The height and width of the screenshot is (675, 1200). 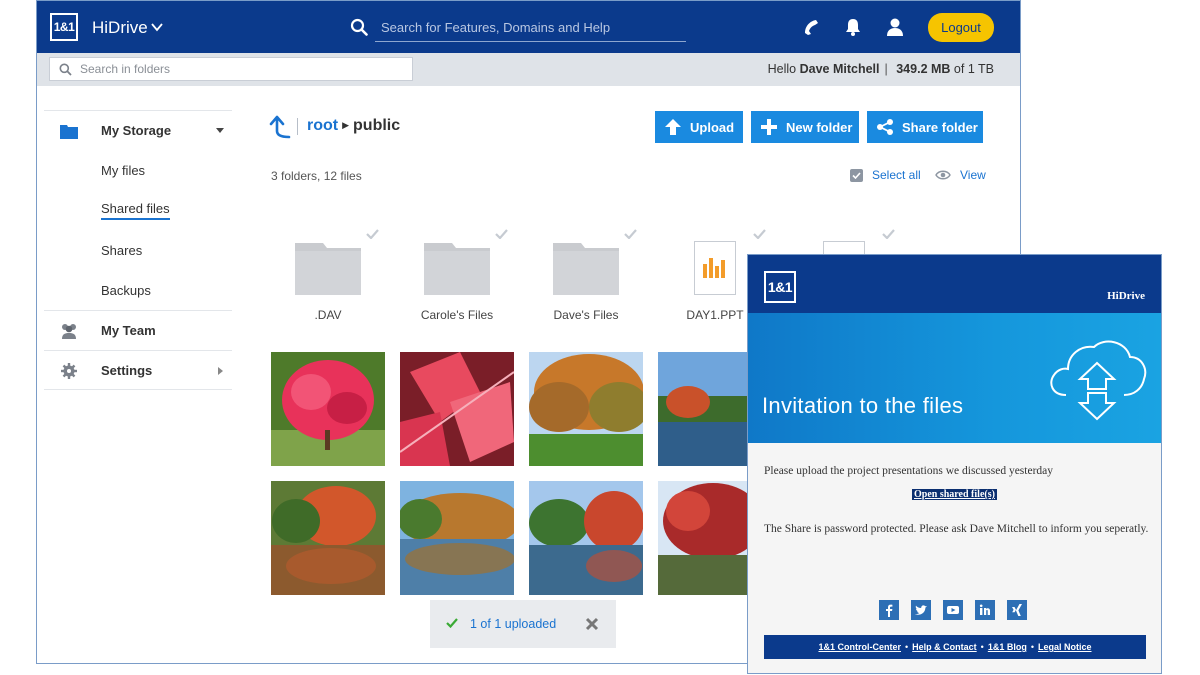 What do you see at coordinates (973, 175) in the screenshot?
I see `view-label: View` at bounding box center [973, 175].